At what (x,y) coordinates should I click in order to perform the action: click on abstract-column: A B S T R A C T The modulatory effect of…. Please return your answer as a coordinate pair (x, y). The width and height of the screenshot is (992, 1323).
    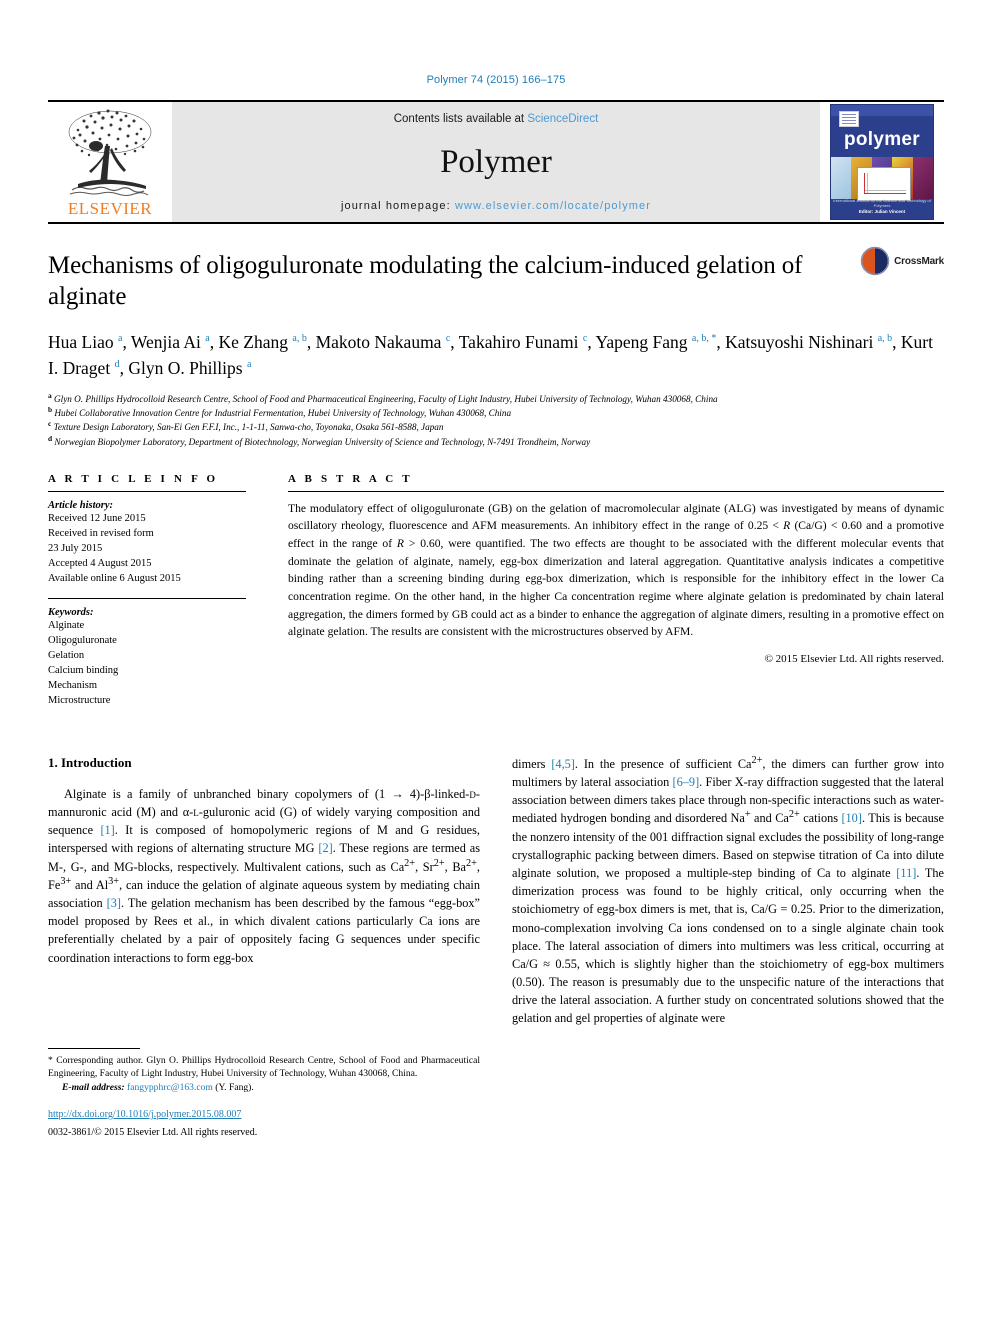
    Looking at the image, I should click on (616, 591).